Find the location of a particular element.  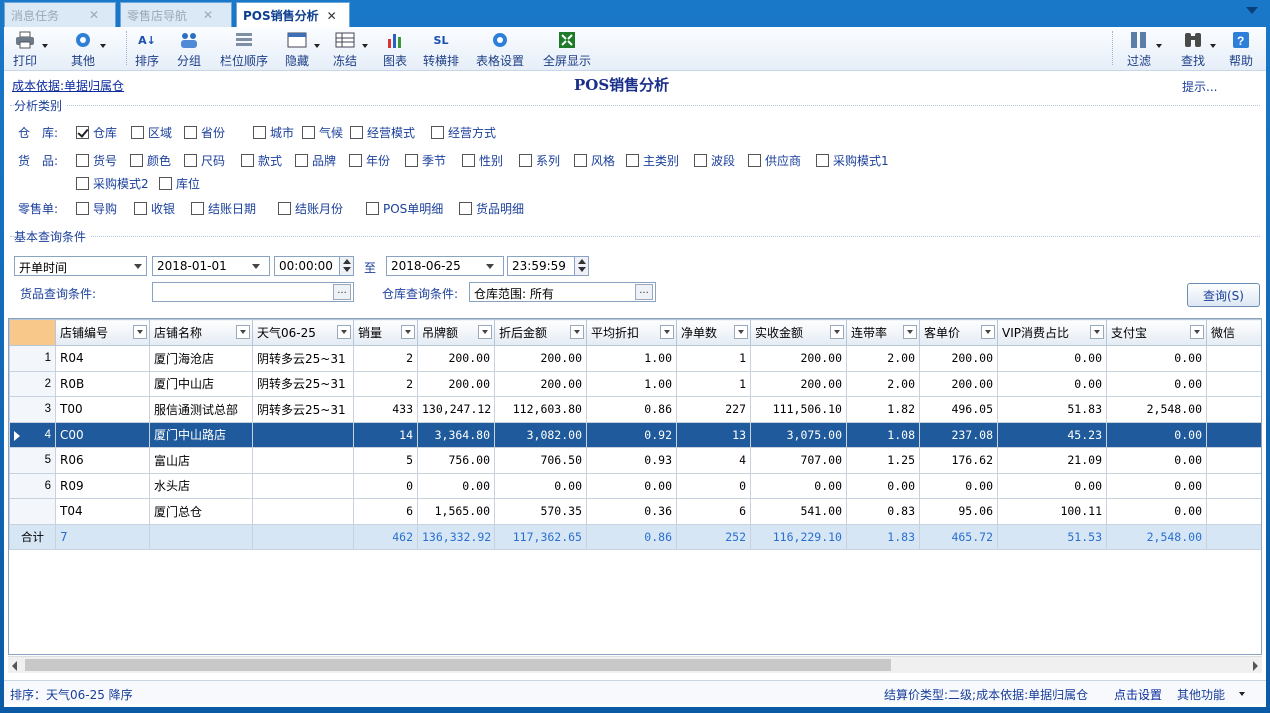

row-number: 1 is located at coordinates (32, 358).